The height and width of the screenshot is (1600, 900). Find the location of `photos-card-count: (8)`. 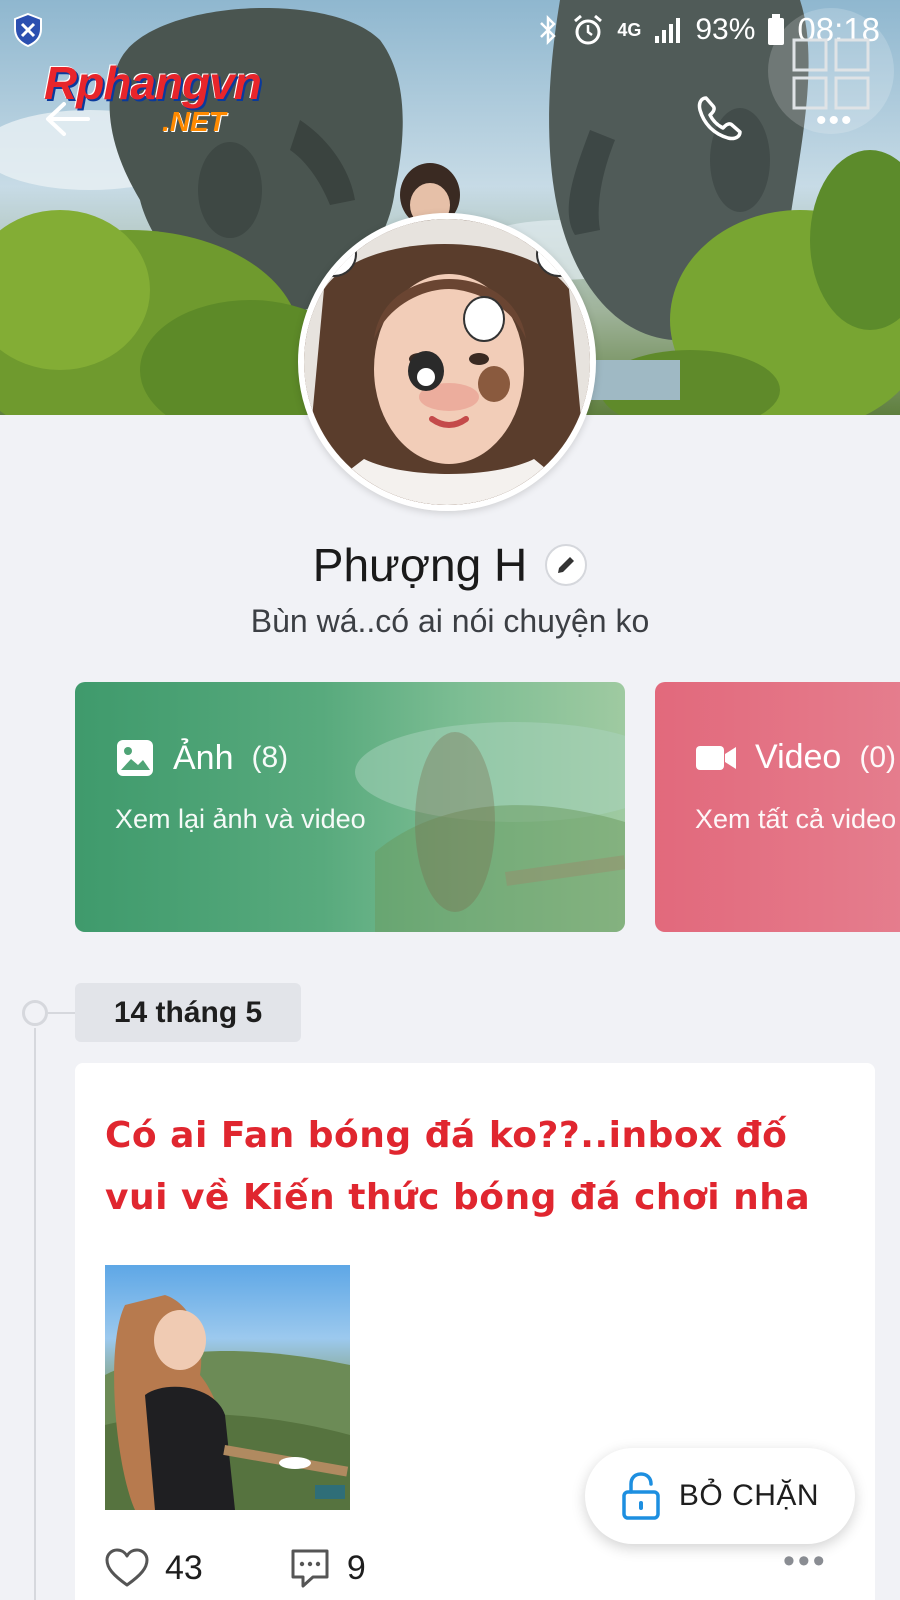

photos-card-count: (8) is located at coordinates (270, 757).